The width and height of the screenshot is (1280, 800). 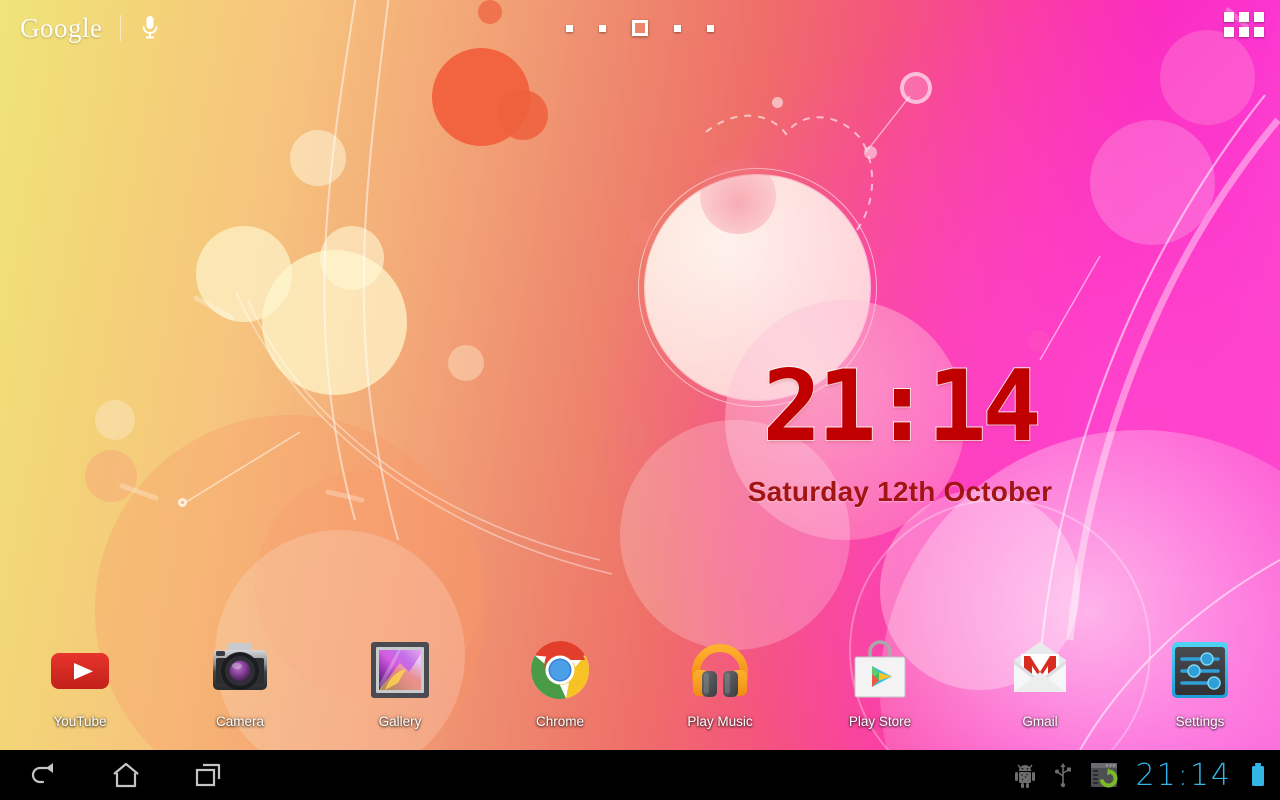 I want to click on app-settings: Settings, so click(x=1200, y=683).